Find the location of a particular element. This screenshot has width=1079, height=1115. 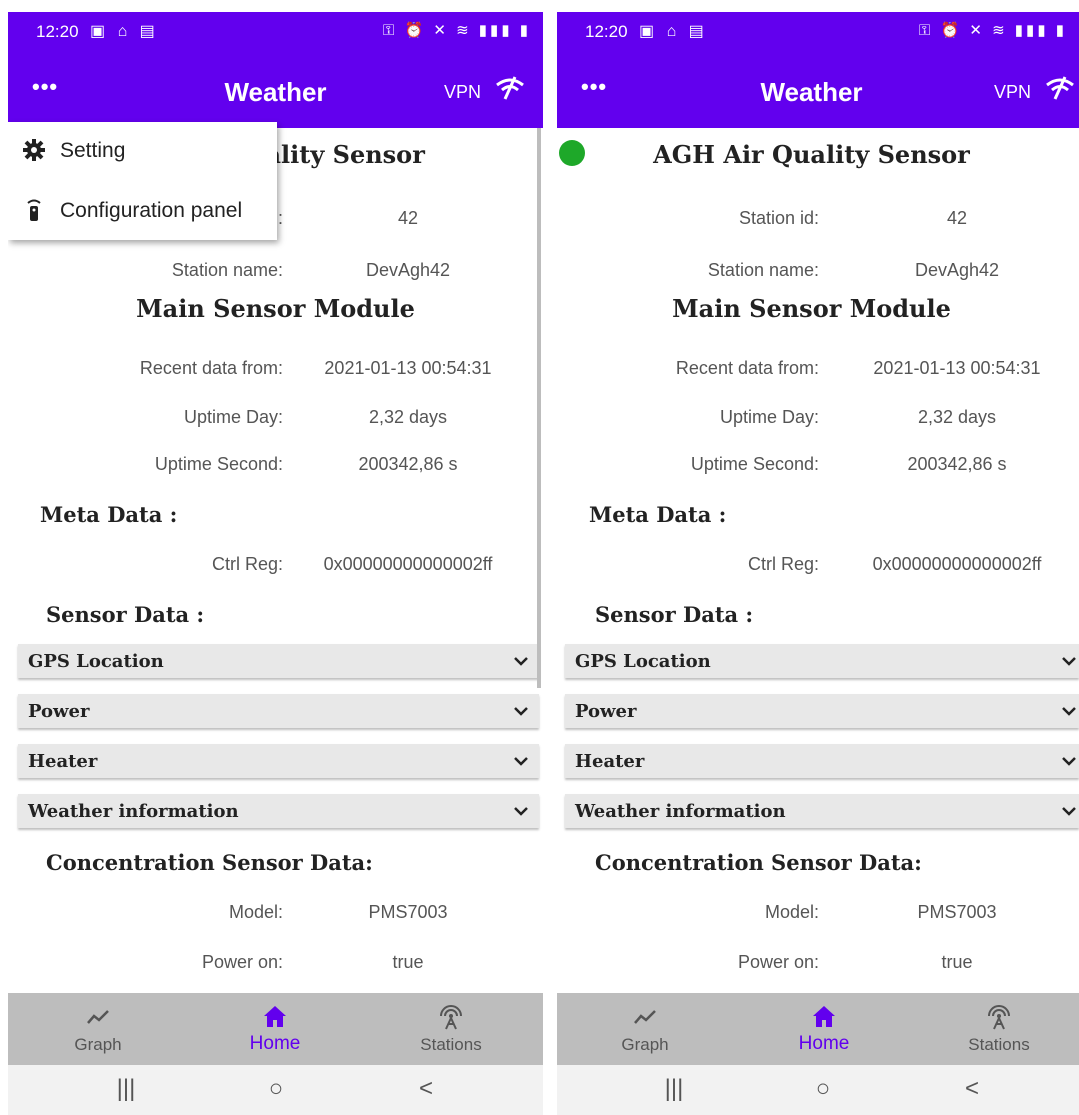

power-on-row: Power on: true is located at coordinates (818, 967).